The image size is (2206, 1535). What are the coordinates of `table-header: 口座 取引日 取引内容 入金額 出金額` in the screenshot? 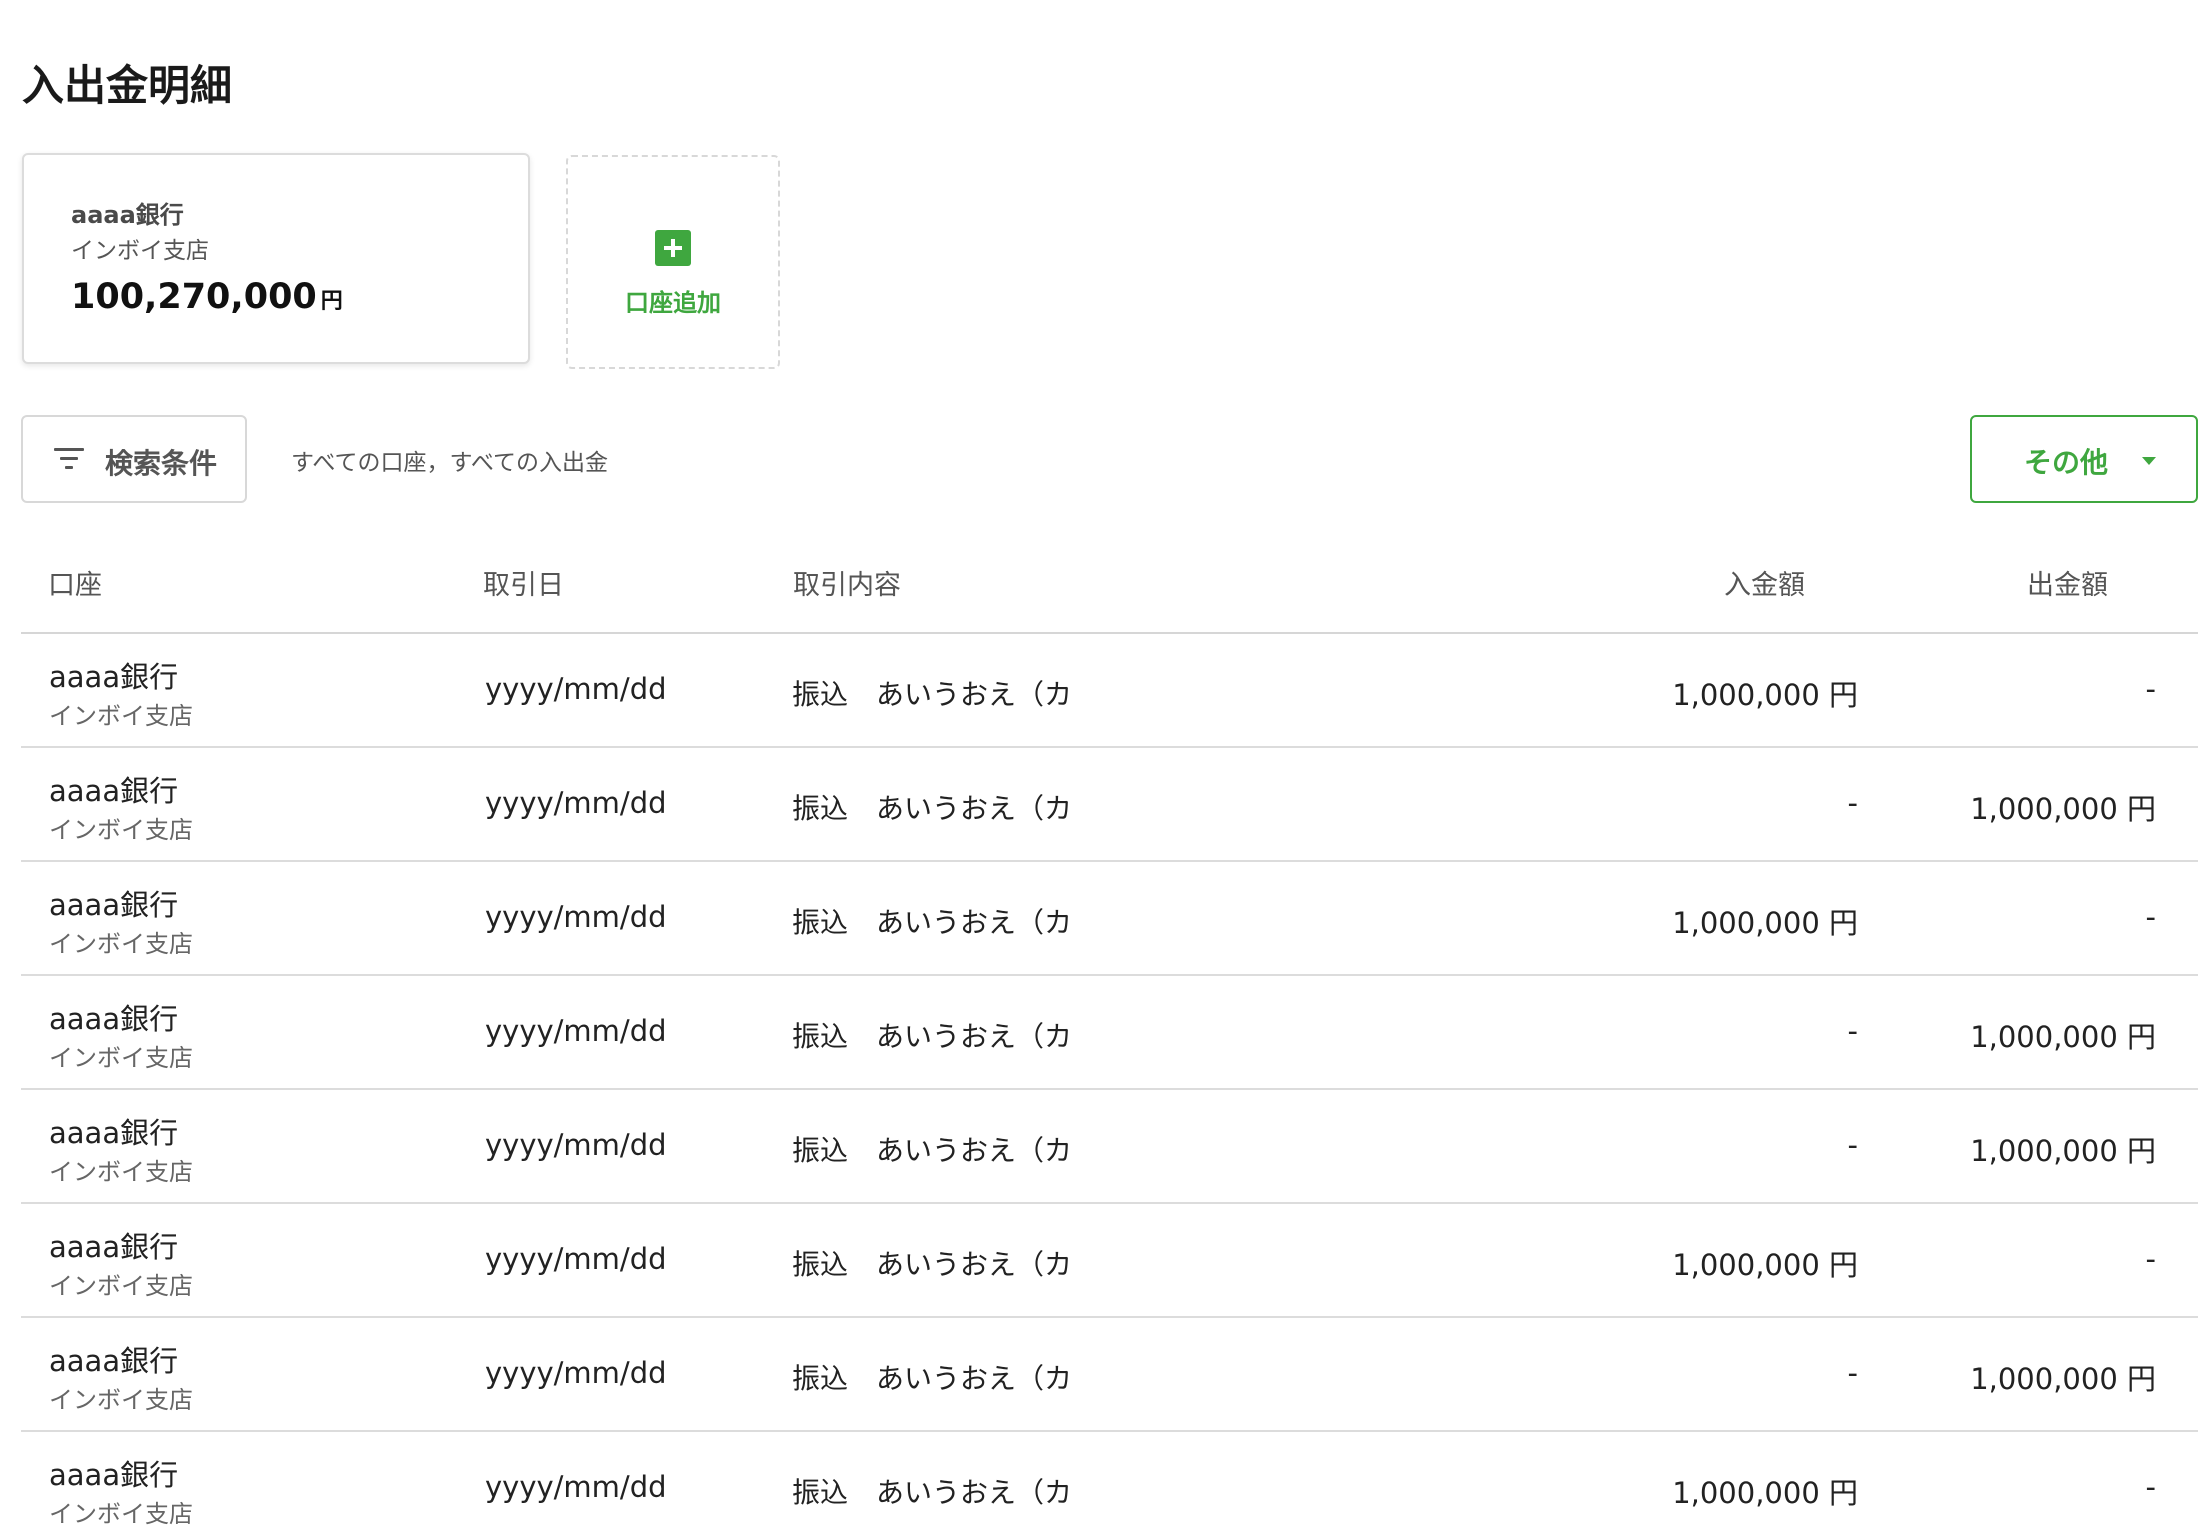 It's located at (1109, 577).